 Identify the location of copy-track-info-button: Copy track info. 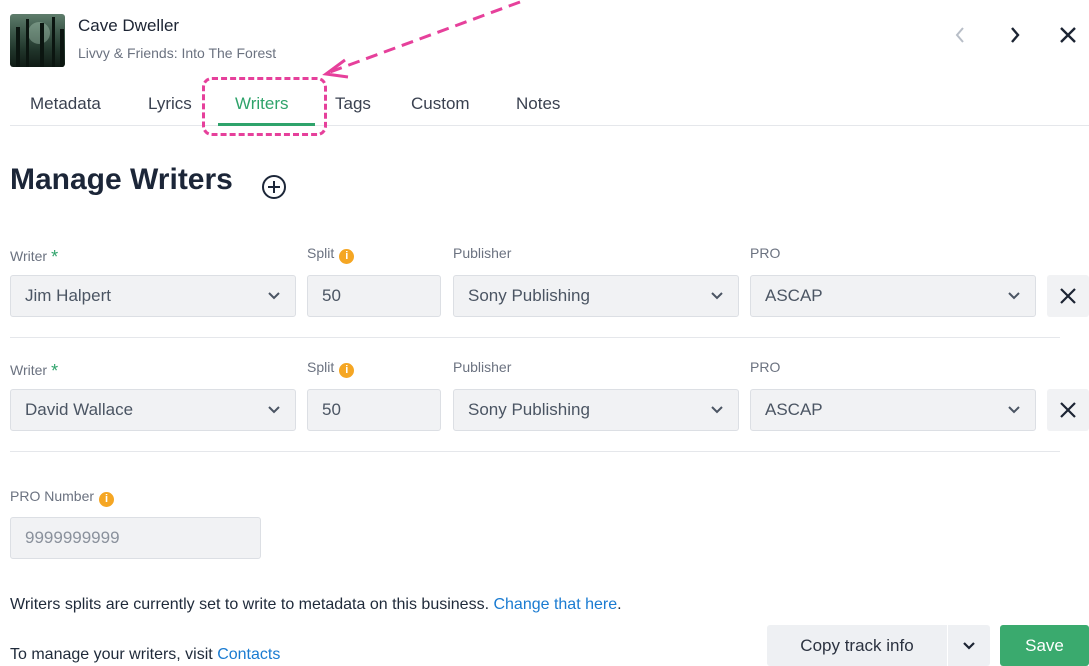
(857, 645).